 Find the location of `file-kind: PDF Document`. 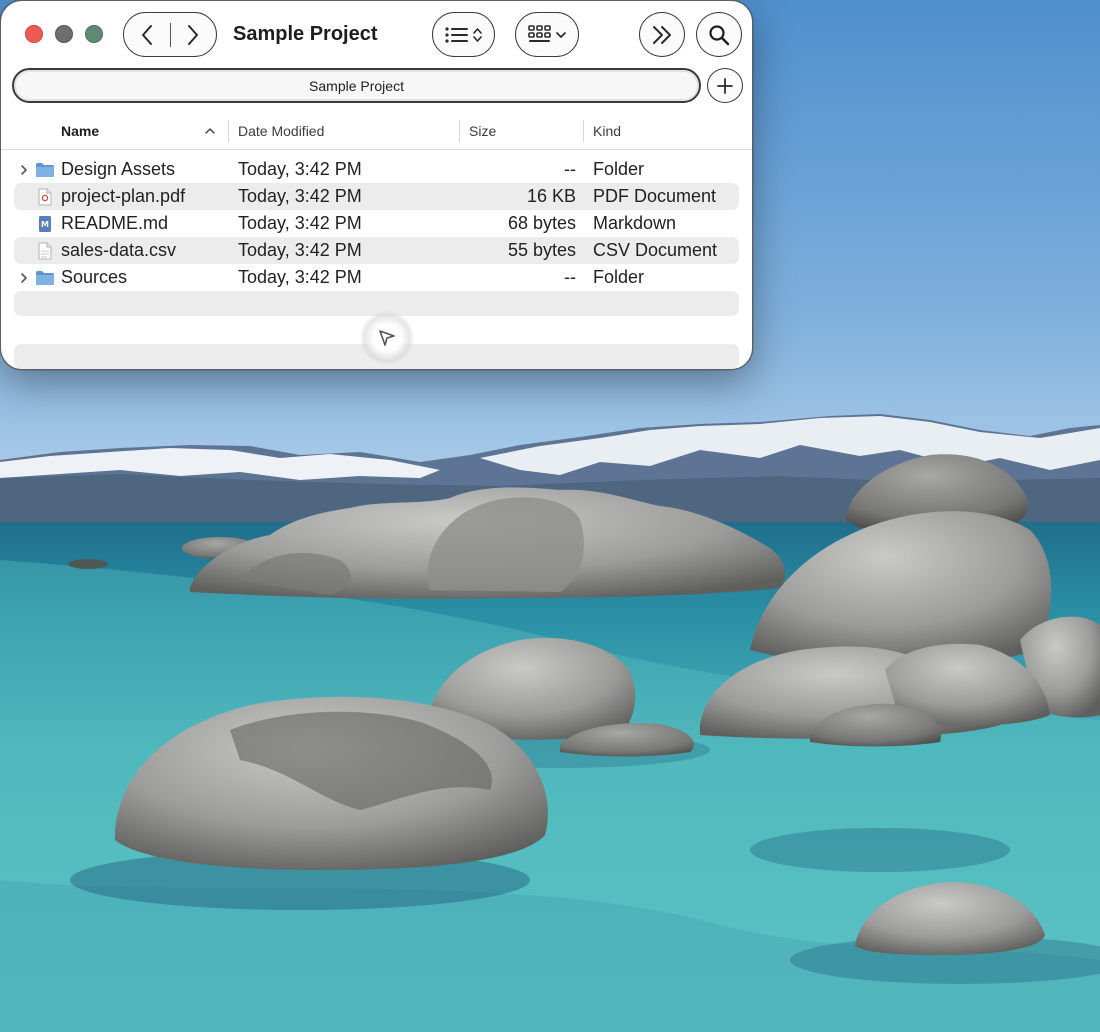

file-kind: PDF Document is located at coordinates (655, 196).